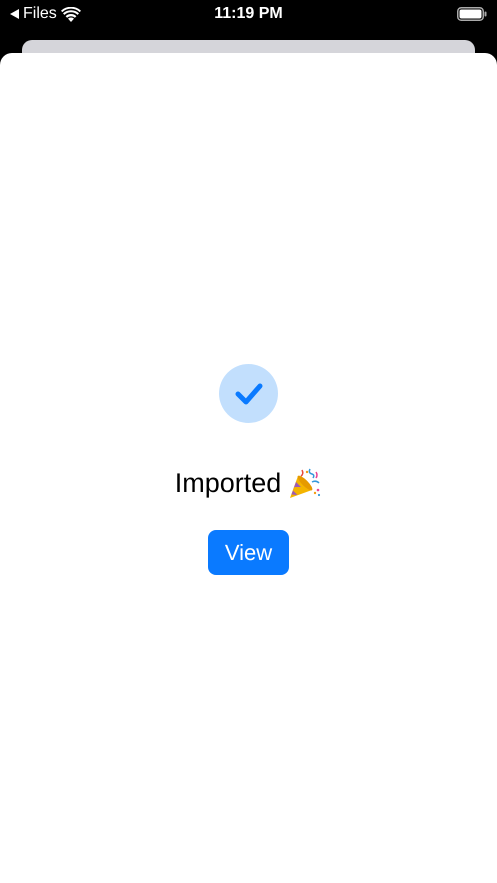 The image size is (497, 883). What do you see at coordinates (33, 14) in the screenshot?
I see `back-button: Files` at bounding box center [33, 14].